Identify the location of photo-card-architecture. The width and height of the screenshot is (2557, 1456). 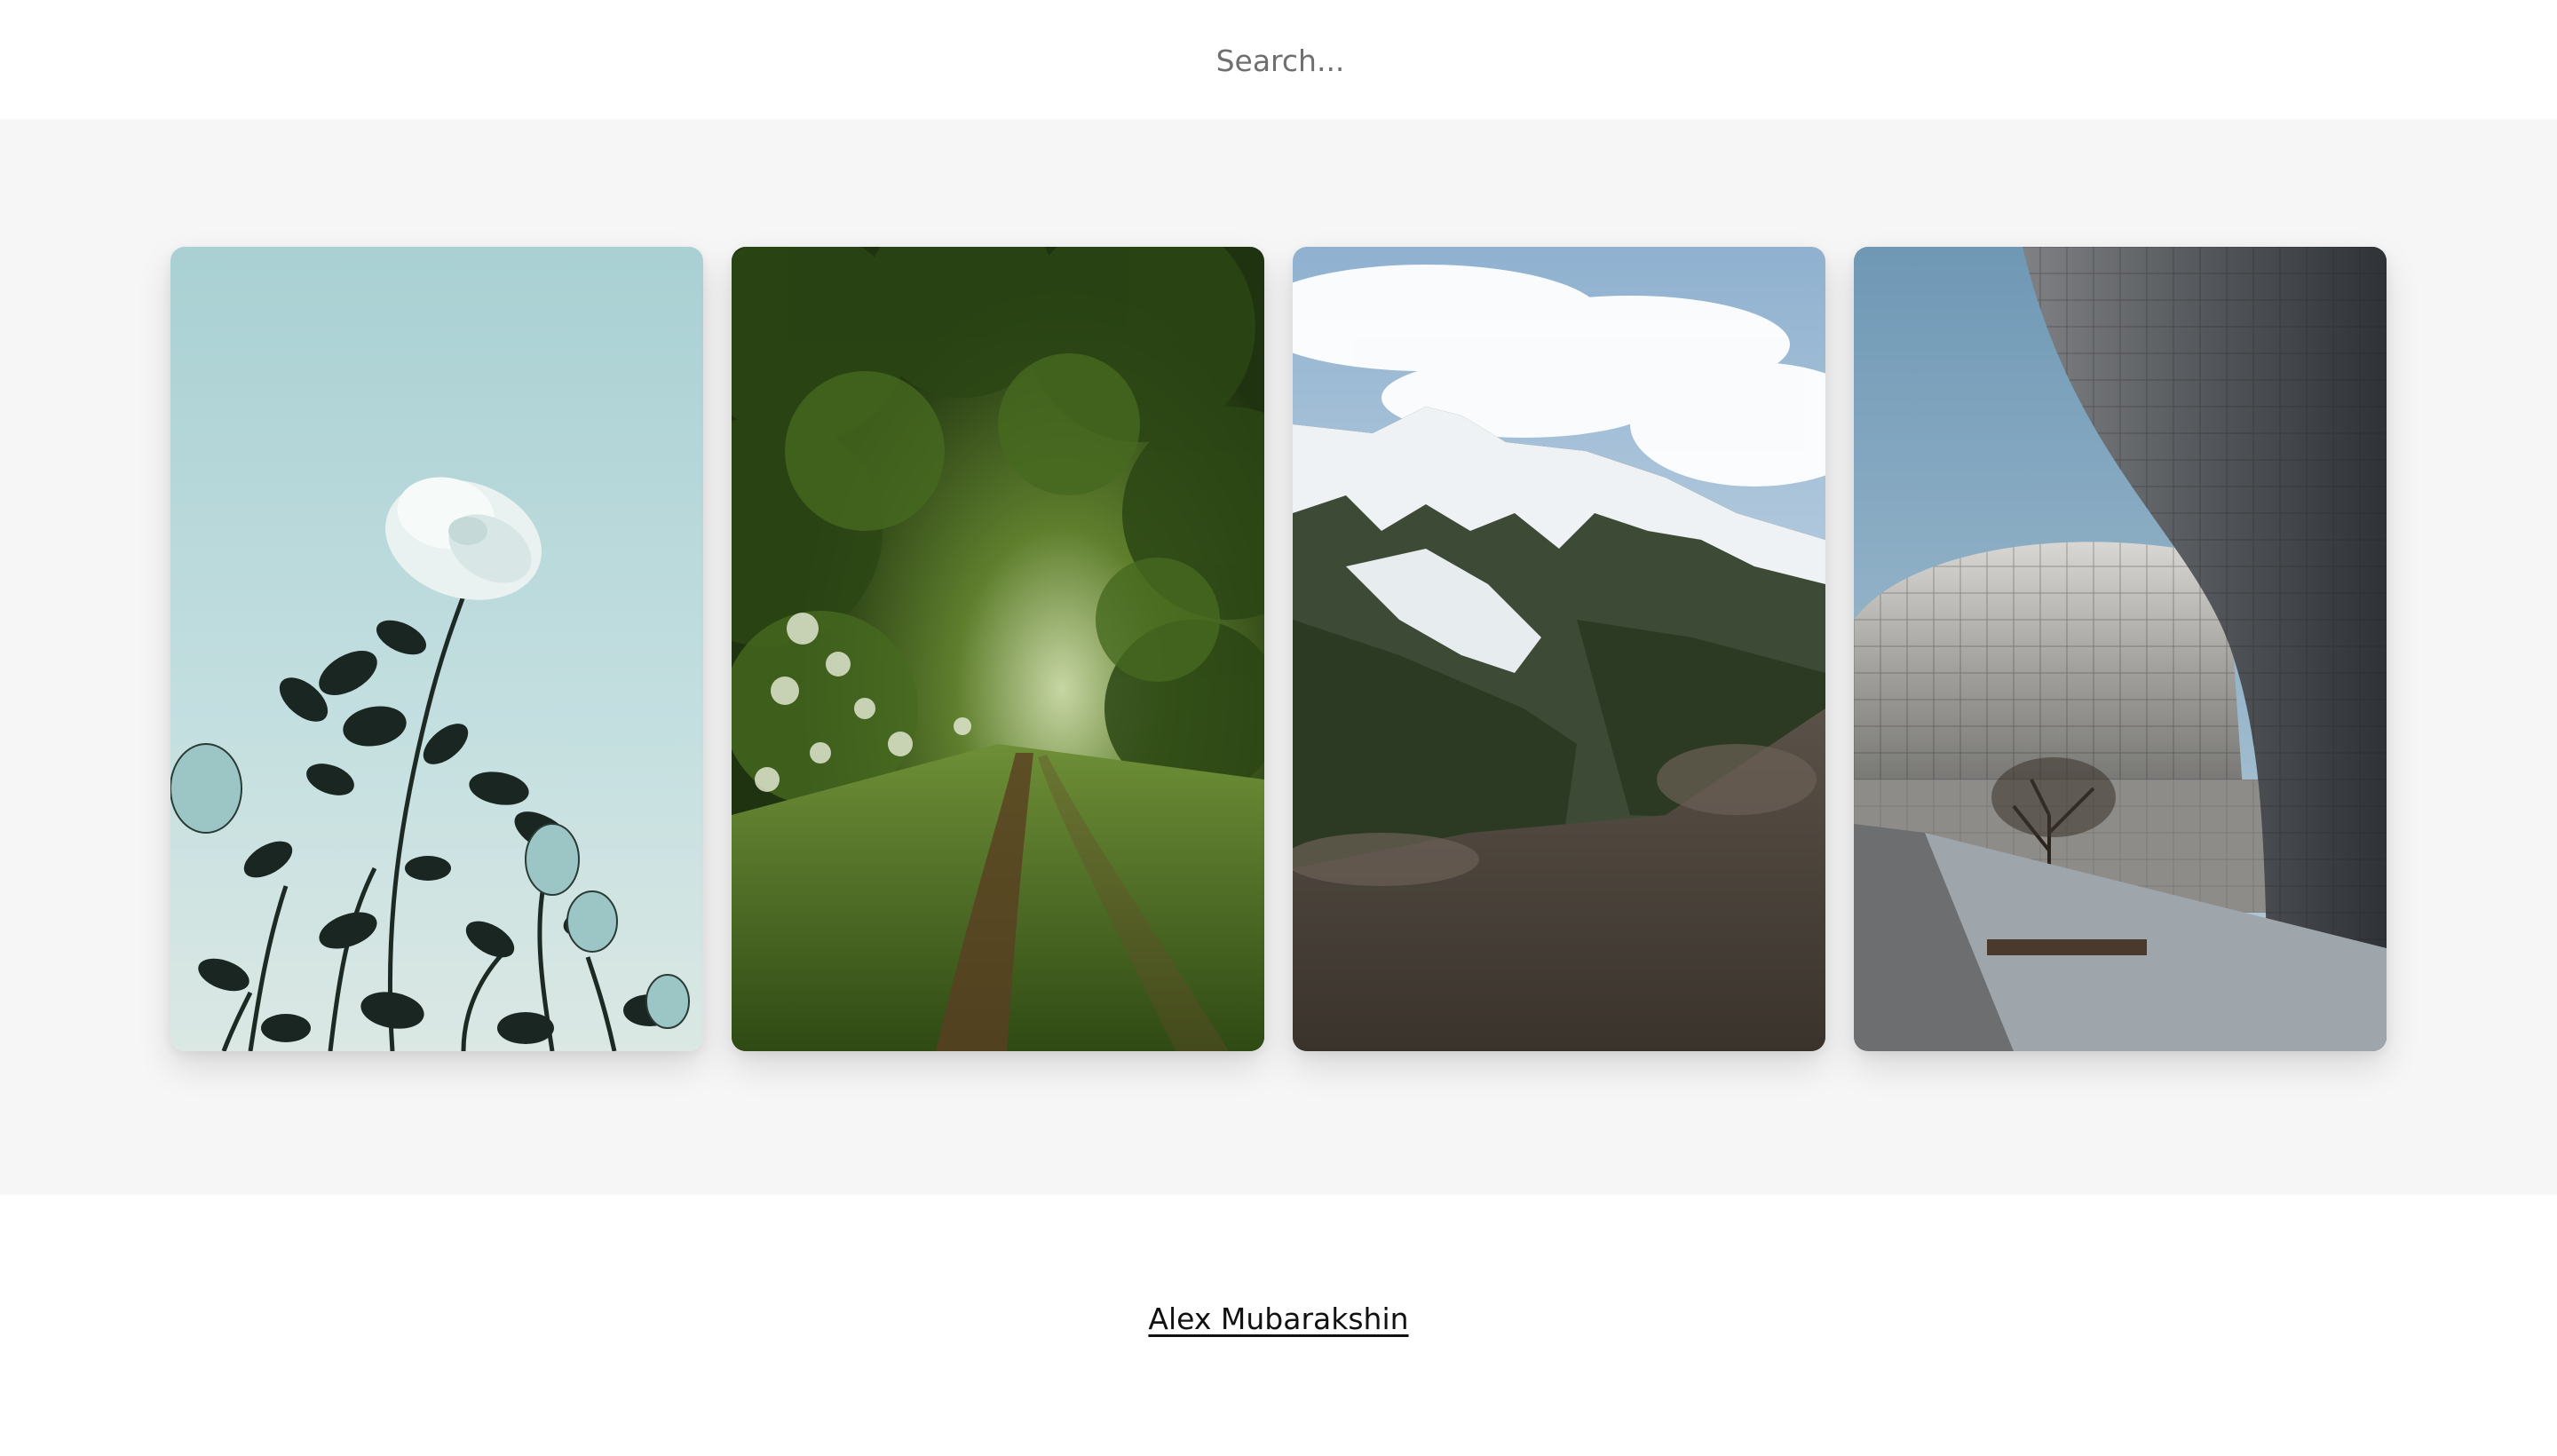
(2120, 649).